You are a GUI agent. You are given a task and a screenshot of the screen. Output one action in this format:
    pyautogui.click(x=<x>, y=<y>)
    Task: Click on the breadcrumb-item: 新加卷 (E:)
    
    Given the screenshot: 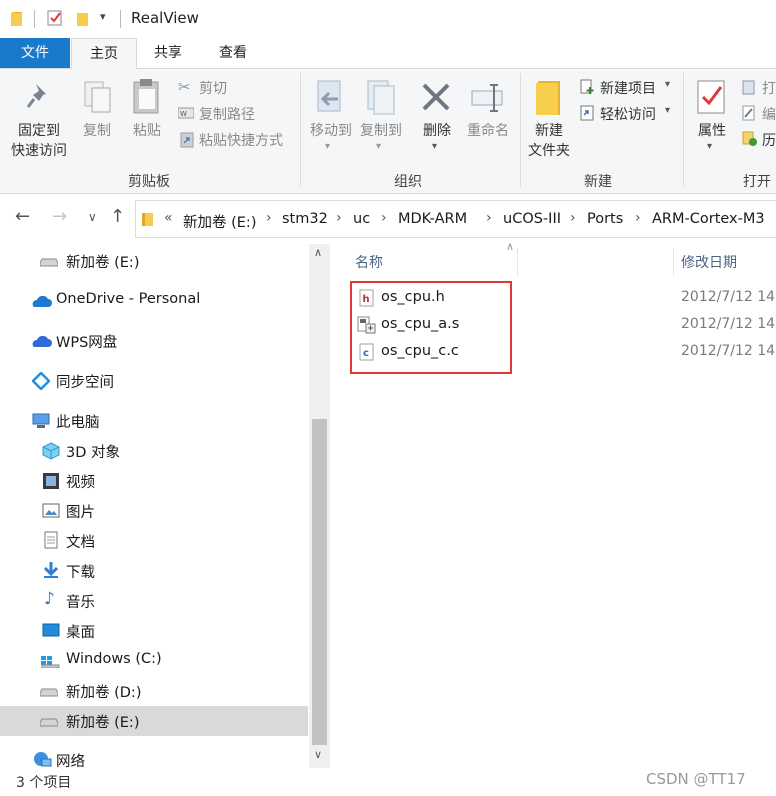 What is the action you would take?
    pyautogui.click(x=219, y=221)
    